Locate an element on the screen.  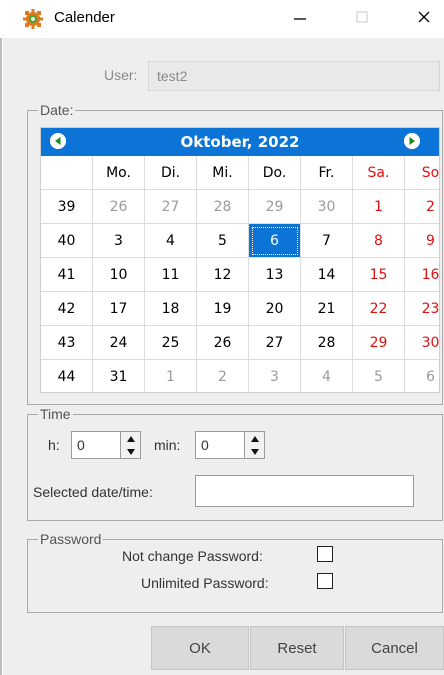
title-bar: Calender is located at coordinates (222, 19).